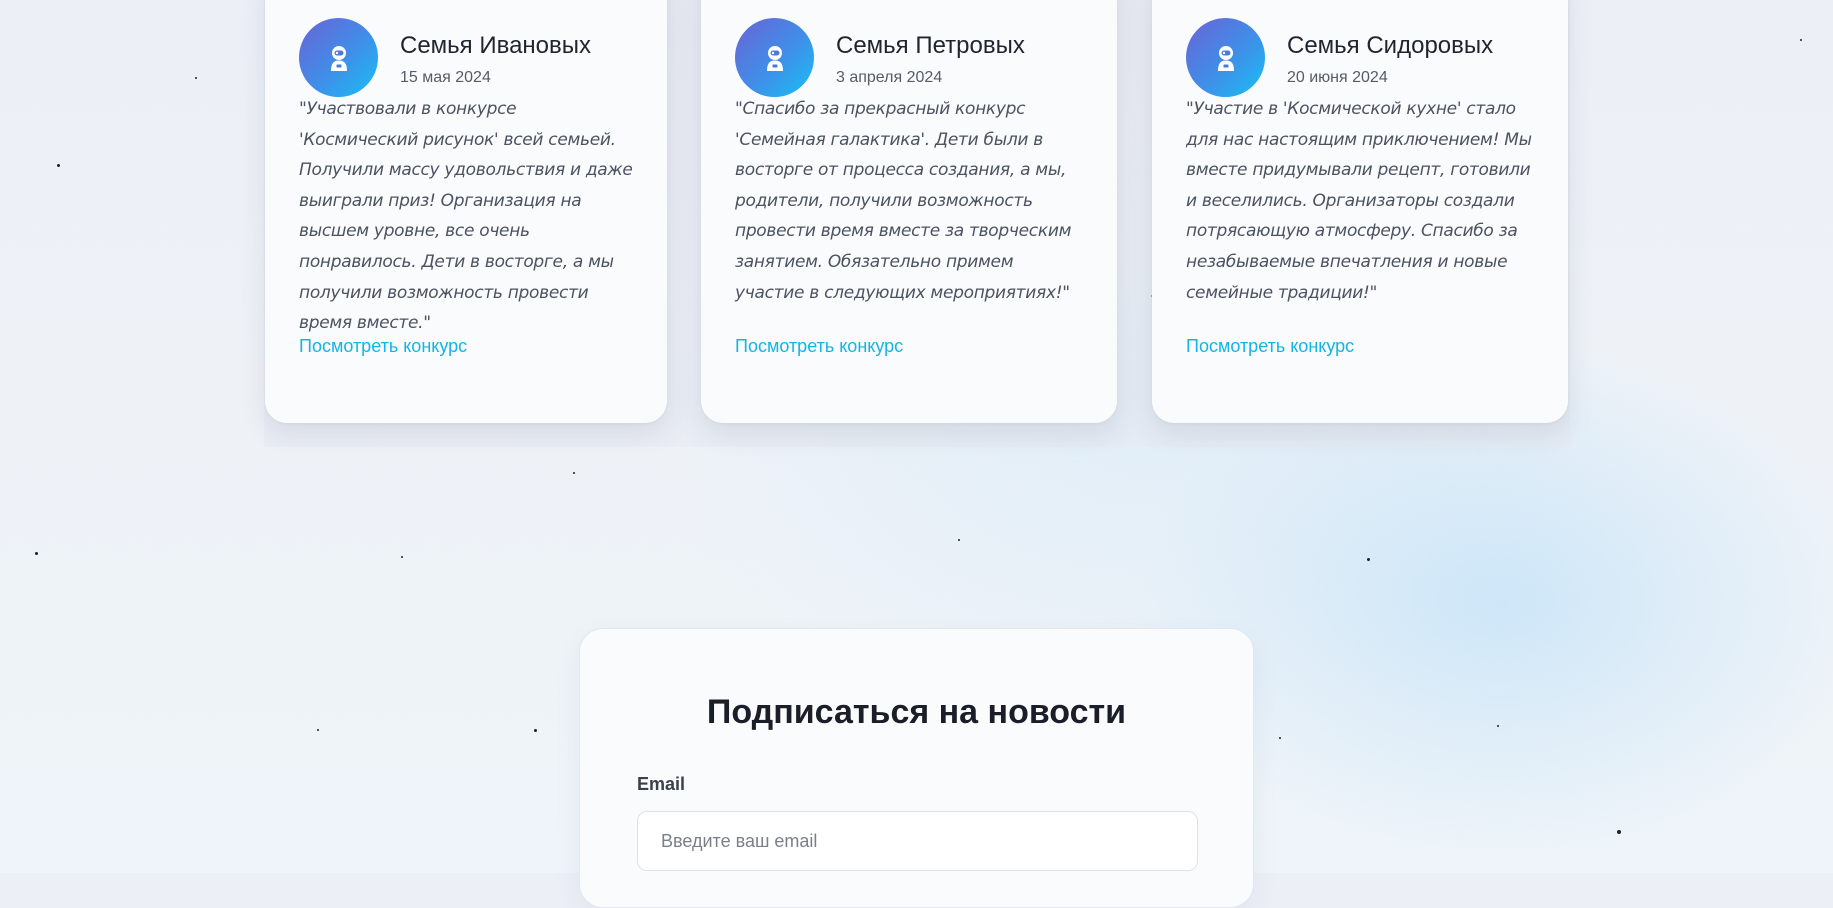 This screenshot has height=908, width=1833. I want to click on review-date: 15 мая 2024, so click(445, 77).